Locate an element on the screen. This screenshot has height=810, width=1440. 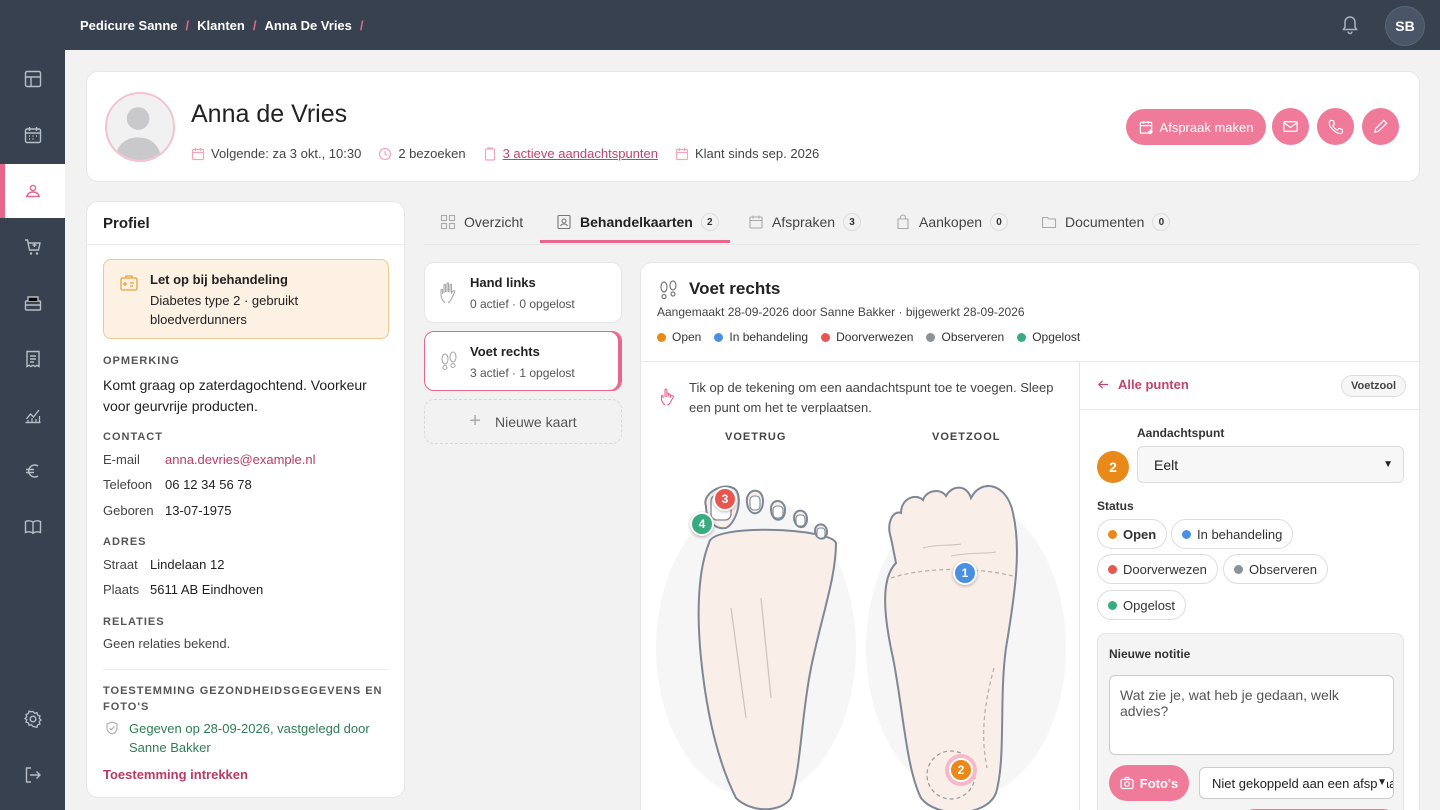
calendar-icon is located at coordinates (32, 135).